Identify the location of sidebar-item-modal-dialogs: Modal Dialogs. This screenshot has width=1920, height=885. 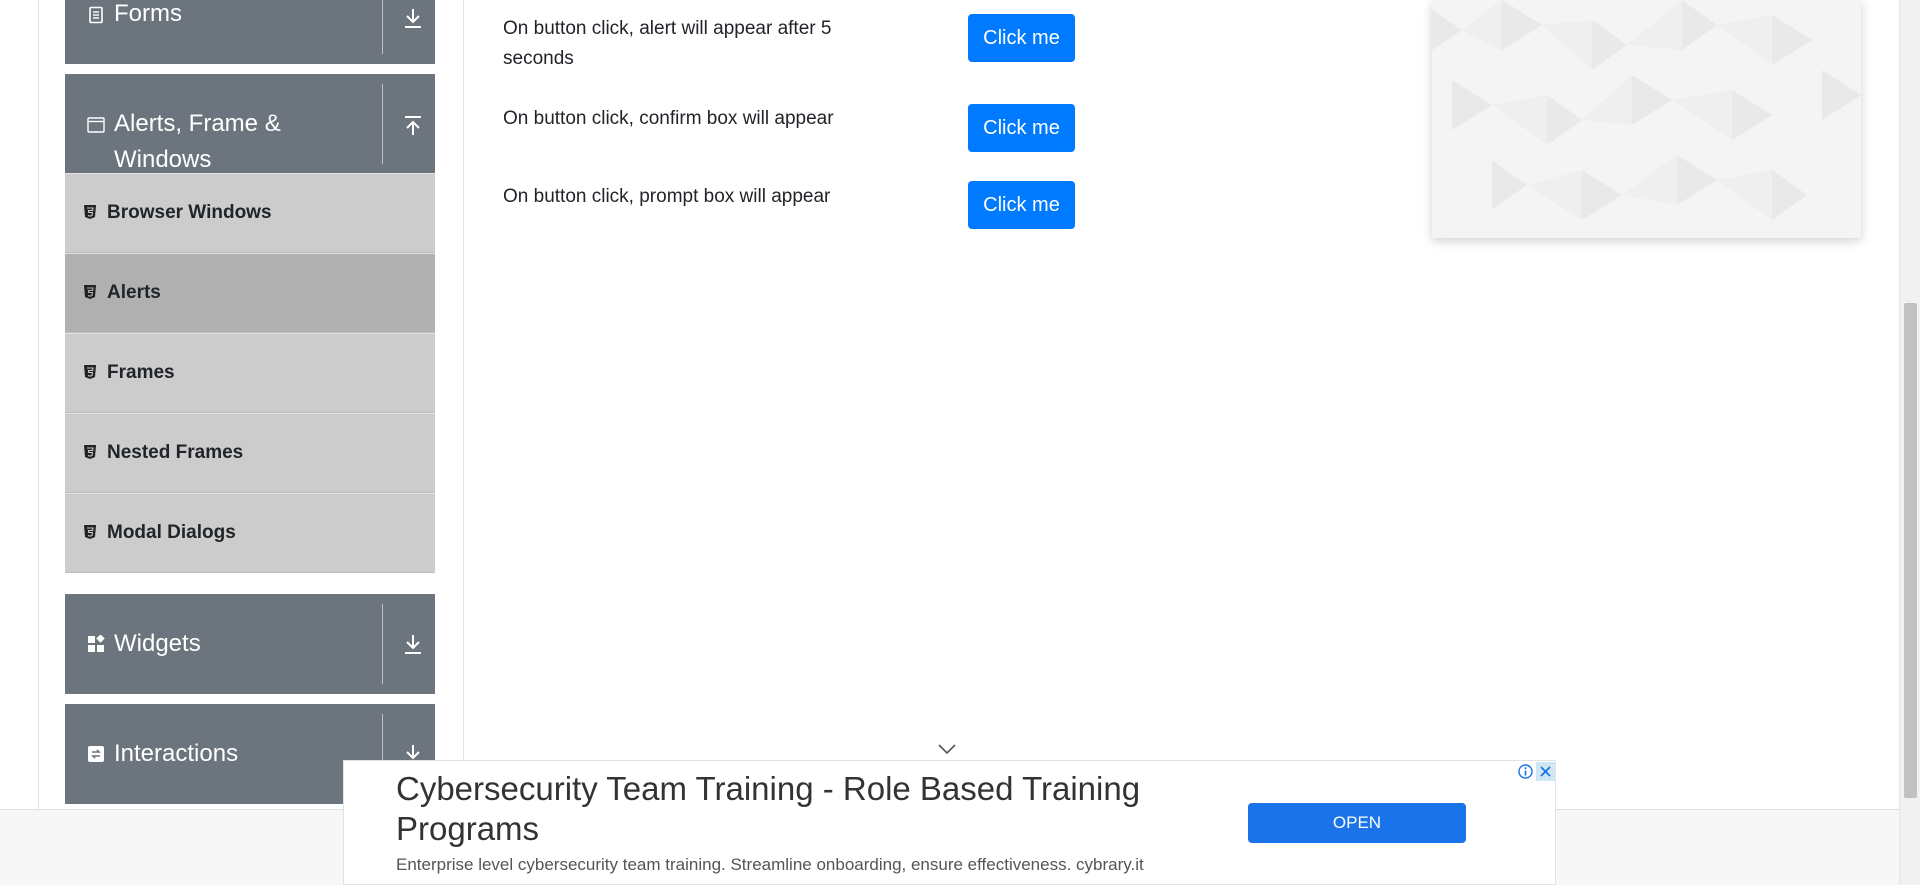
(250, 533).